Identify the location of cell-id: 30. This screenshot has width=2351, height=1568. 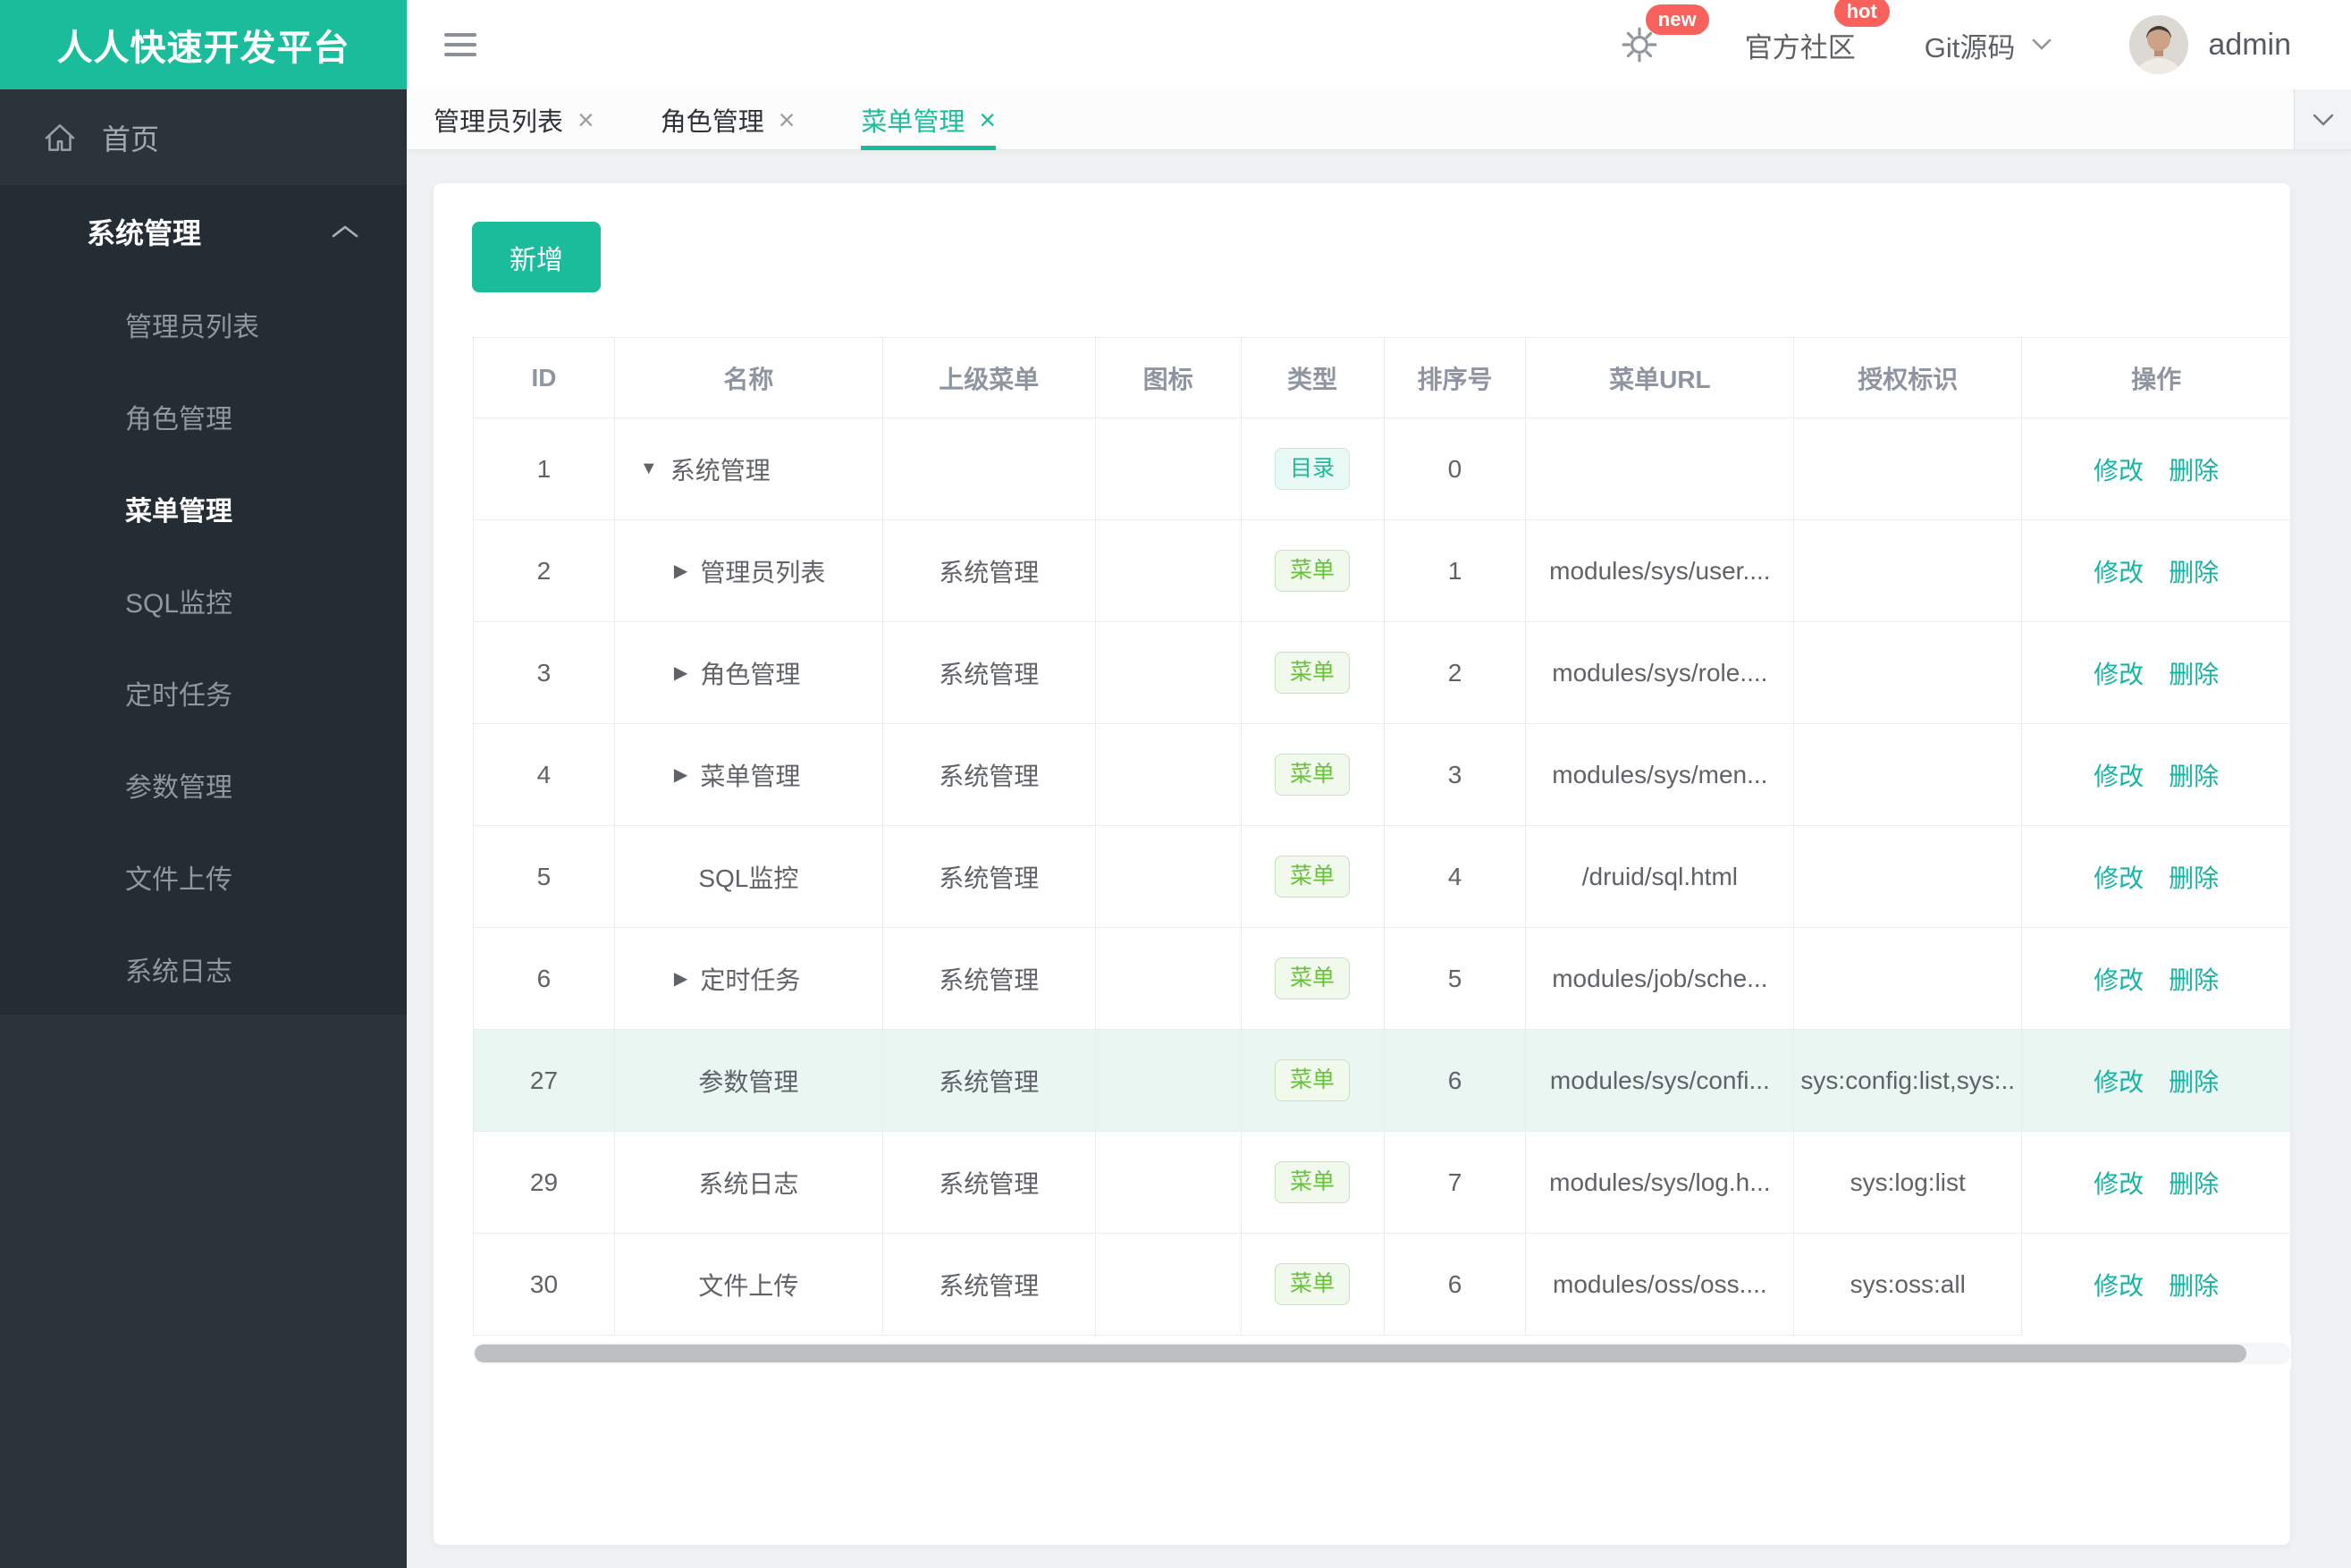
(544, 1285).